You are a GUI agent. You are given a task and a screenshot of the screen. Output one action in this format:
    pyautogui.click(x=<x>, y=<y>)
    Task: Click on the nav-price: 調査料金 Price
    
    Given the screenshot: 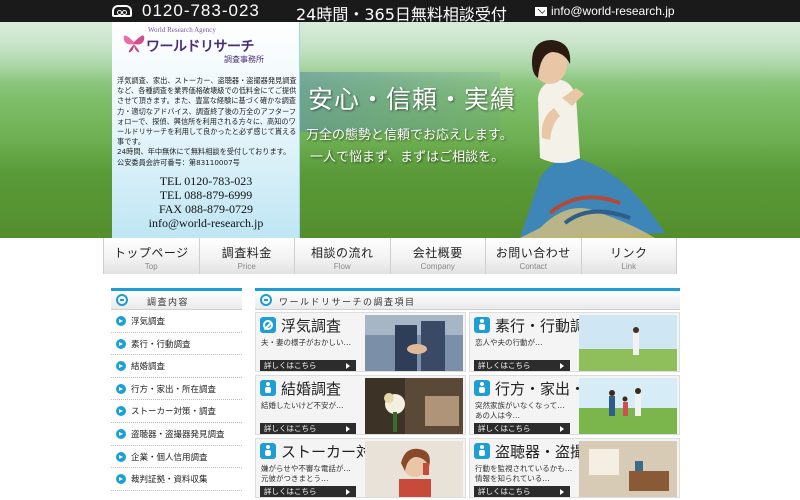 What is the action you would take?
    pyautogui.click(x=246, y=256)
    